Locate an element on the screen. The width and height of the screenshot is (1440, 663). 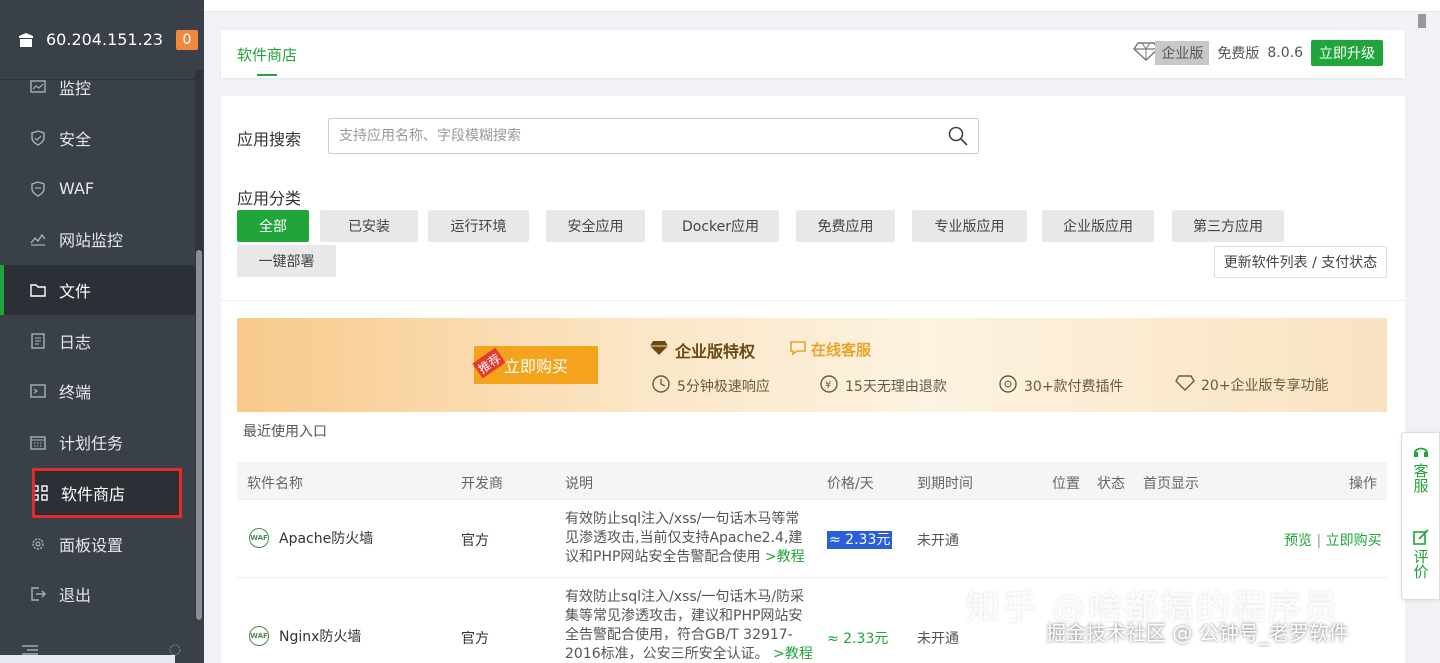
sidebar-item-label: 计划任务 is located at coordinates (91, 444).